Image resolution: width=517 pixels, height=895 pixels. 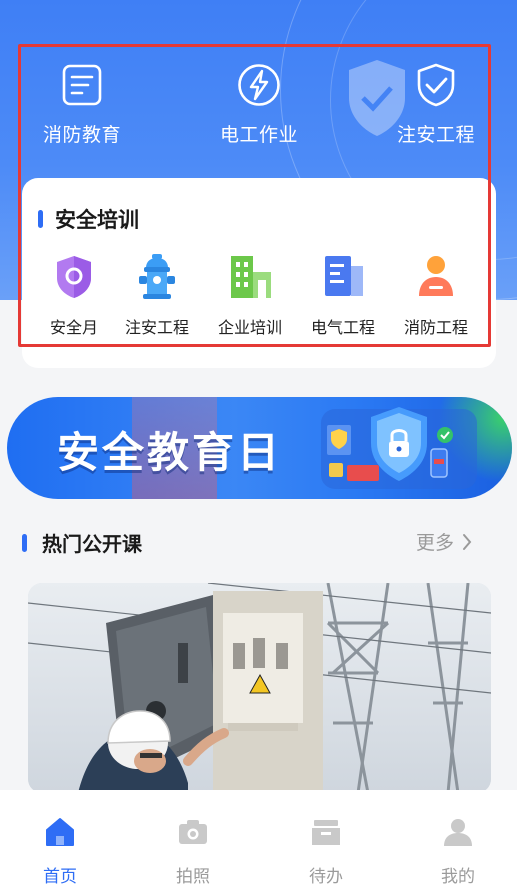 I want to click on shortcut-fire-education: 消防教育, so click(x=82, y=104).